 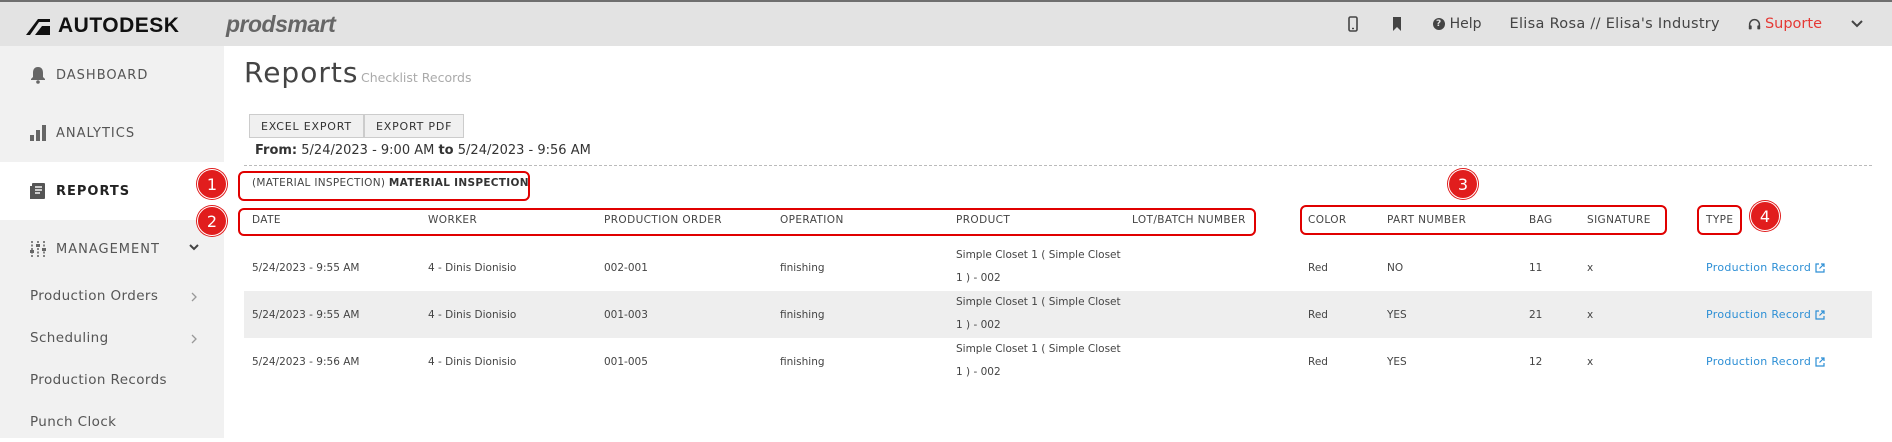 What do you see at coordinates (276, 150) in the screenshot?
I see `from-label: From:` at bounding box center [276, 150].